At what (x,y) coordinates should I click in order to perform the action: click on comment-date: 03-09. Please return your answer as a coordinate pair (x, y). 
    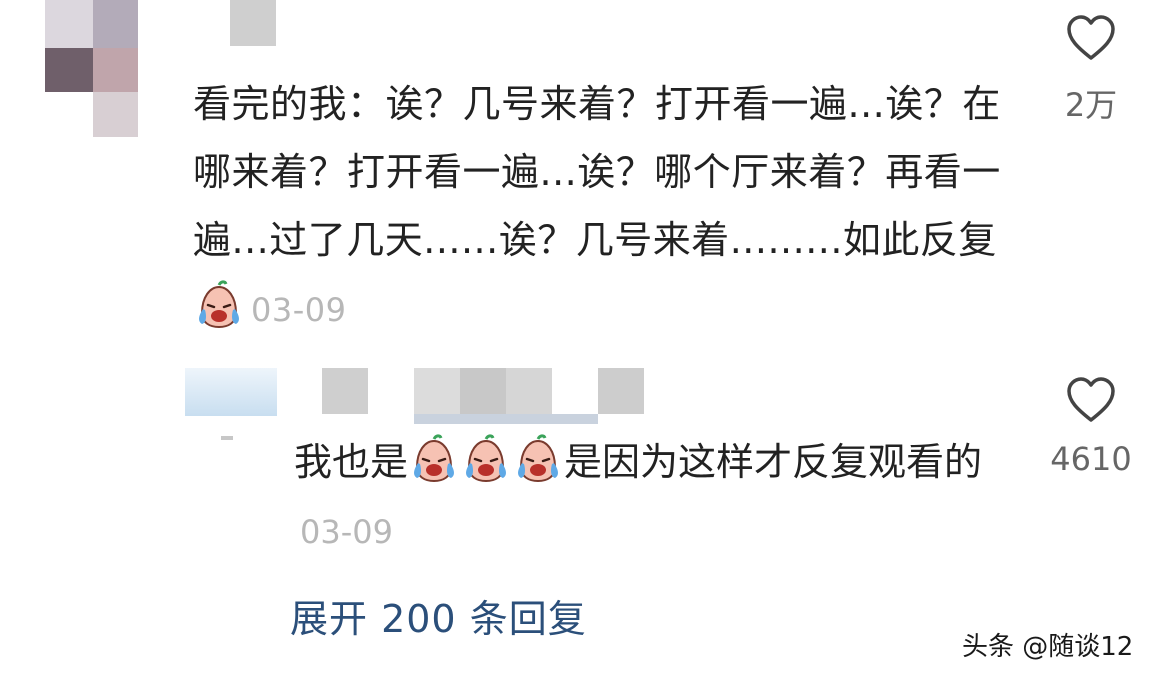
    Looking at the image, I should click on (299, 310).